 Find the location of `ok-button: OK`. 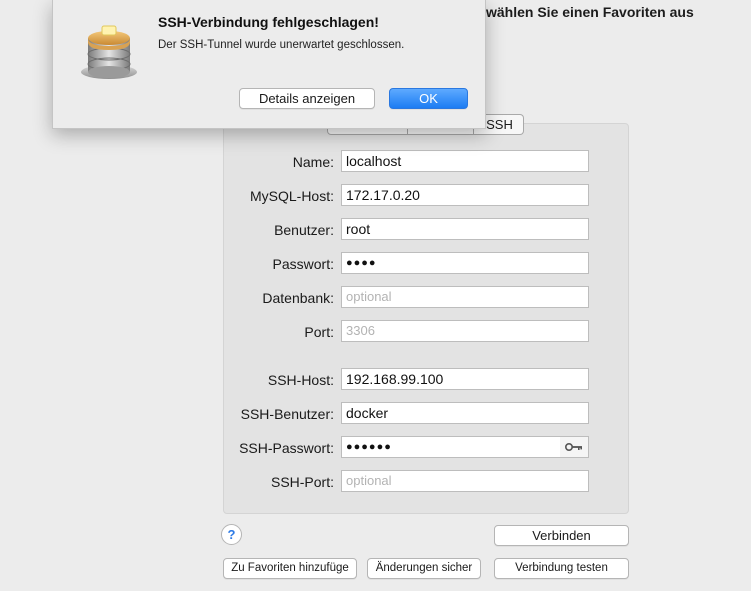

ok-button: OK is located at coordinates (428, 98).